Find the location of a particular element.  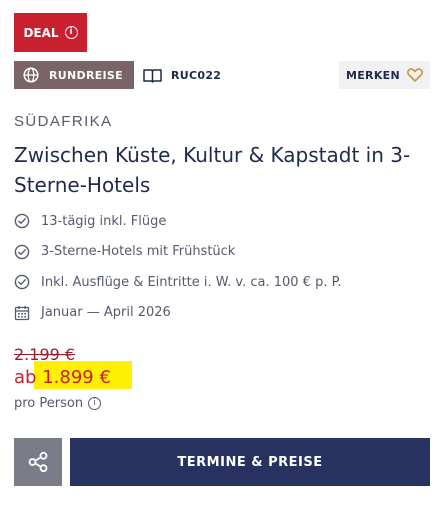

book-icon is located at coordinates (152, 75).